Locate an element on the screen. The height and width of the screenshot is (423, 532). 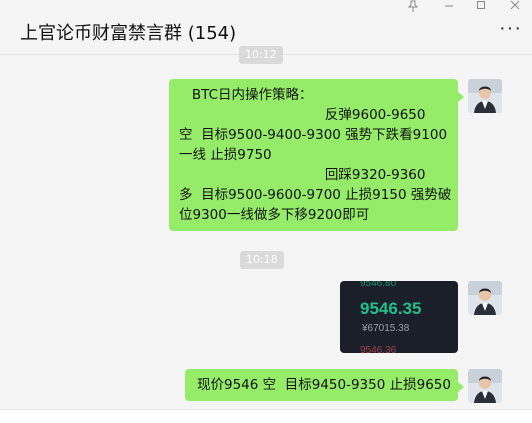
image-cny-price: ¥67015.38 is located at coordinates (386, 328).